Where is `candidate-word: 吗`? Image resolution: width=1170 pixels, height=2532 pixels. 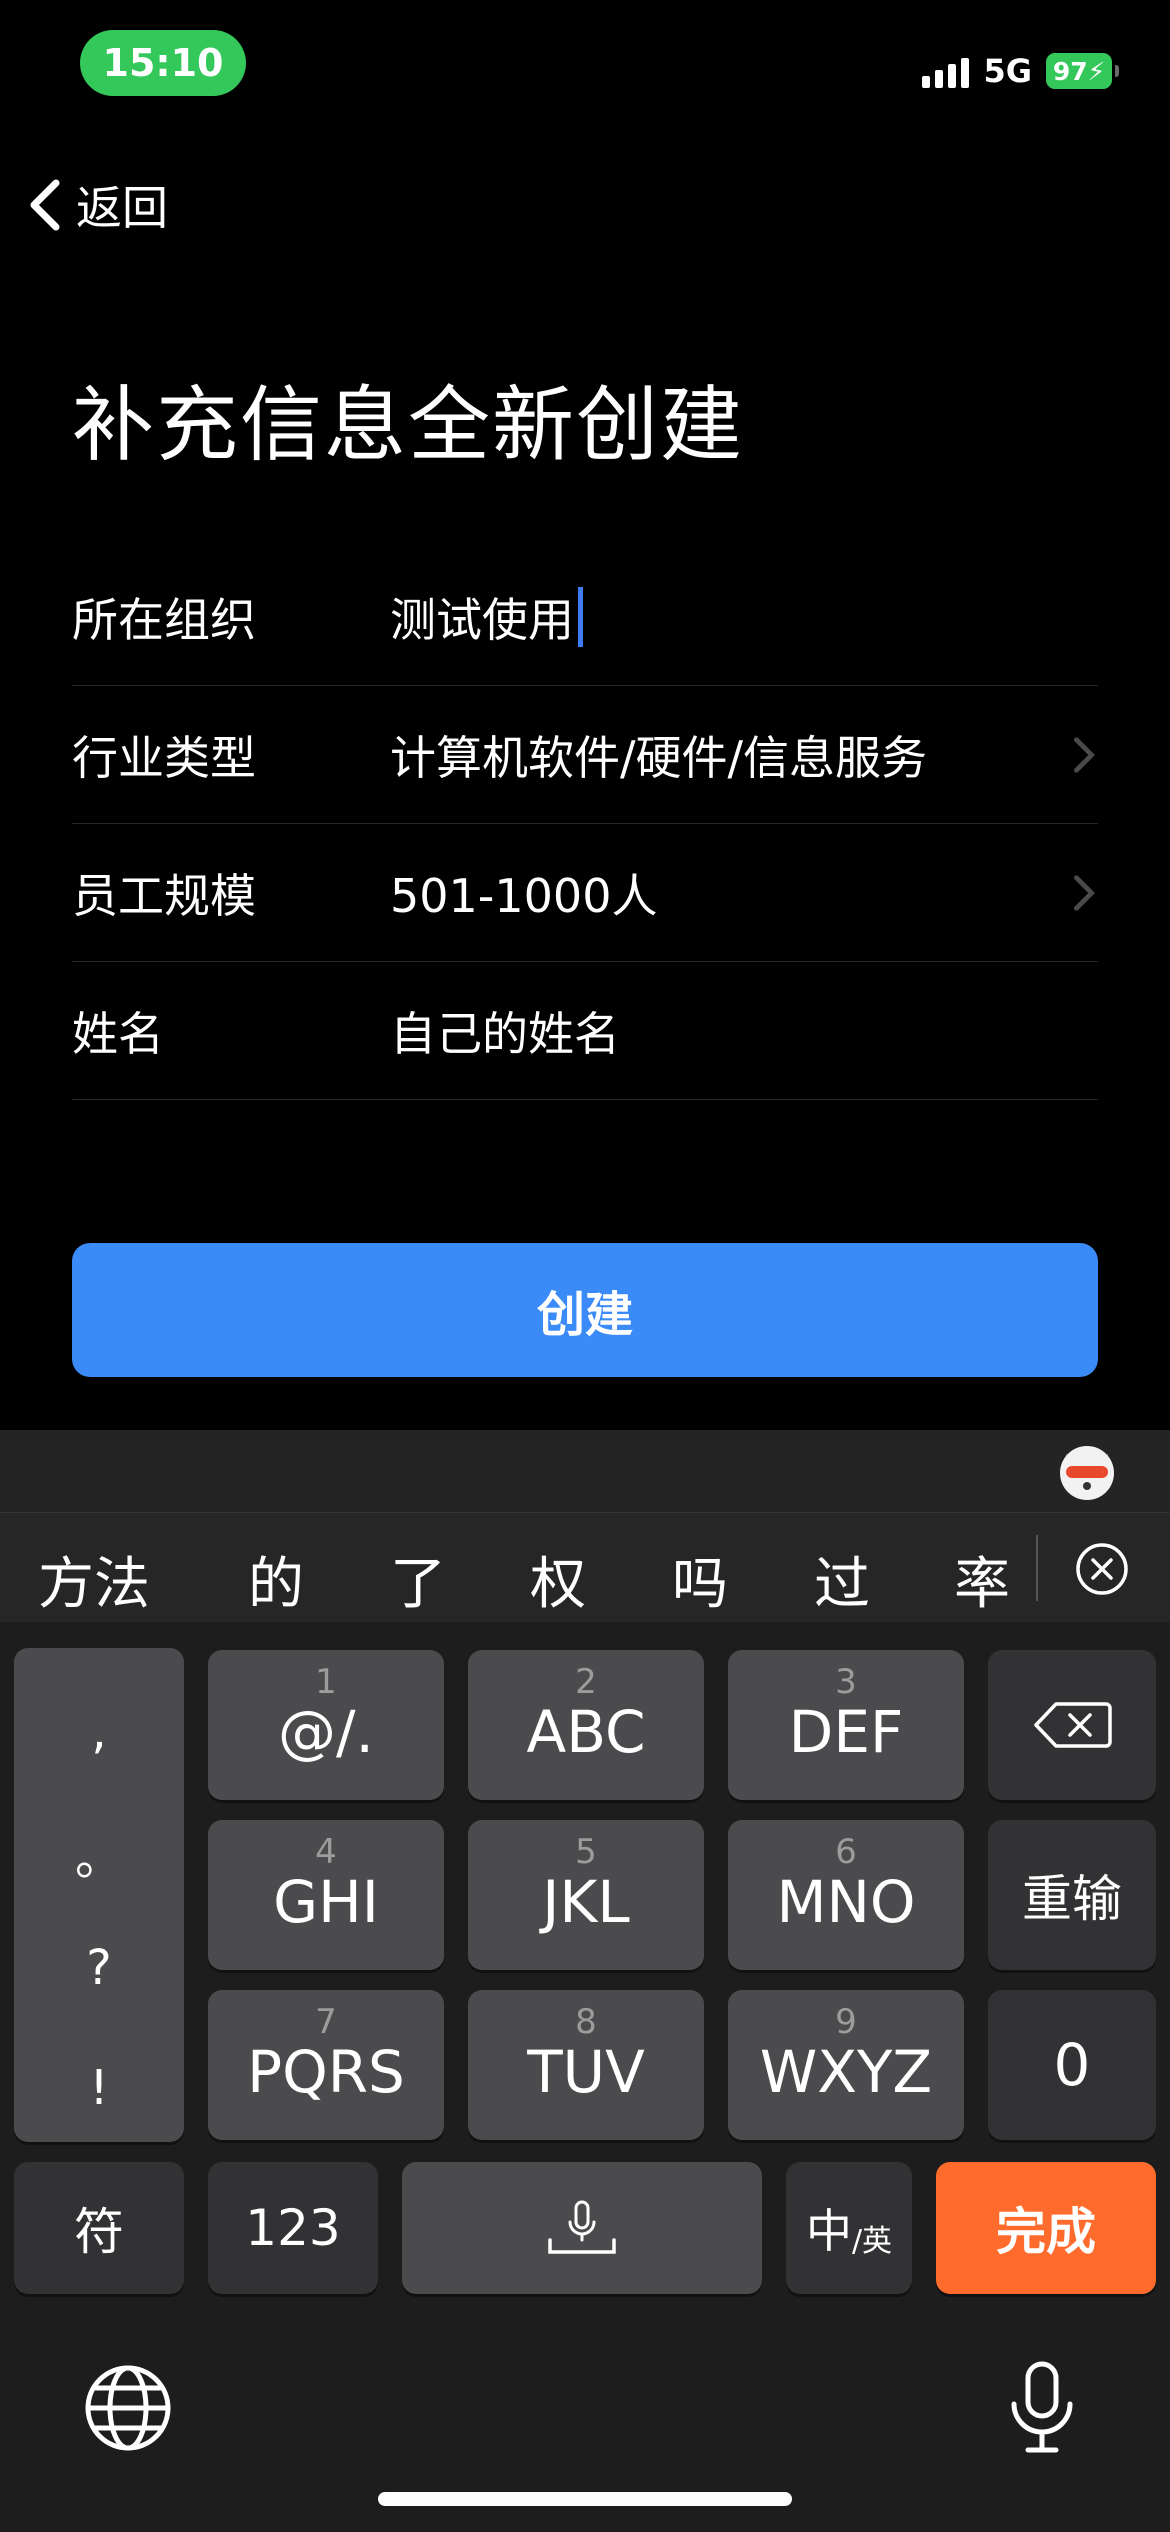 candidate-word: 吗 is located at coordinates (700, 1579).